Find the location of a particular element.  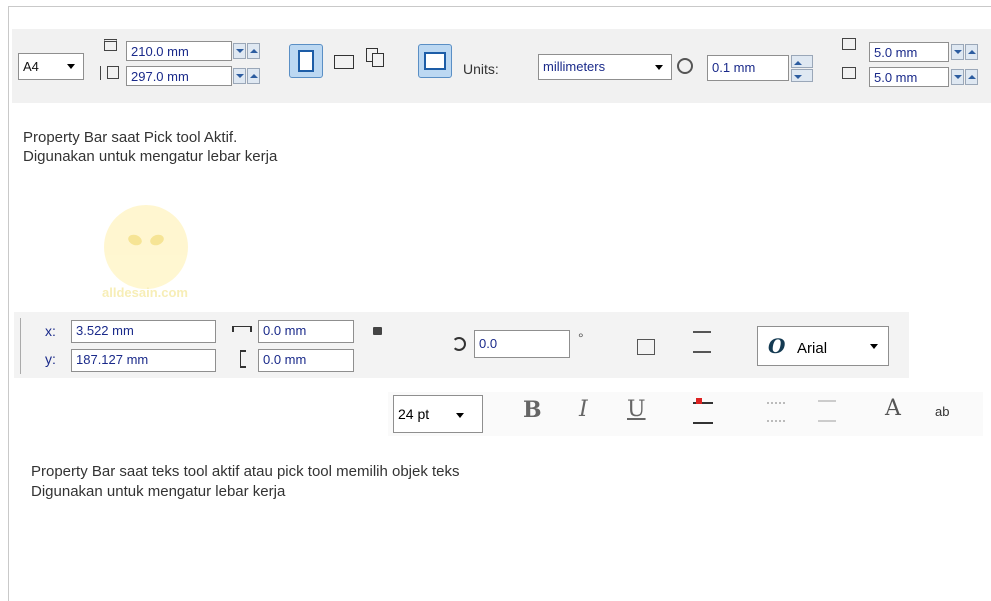

font-list-dropdown: O Arial is located at coordinates (823, 346).